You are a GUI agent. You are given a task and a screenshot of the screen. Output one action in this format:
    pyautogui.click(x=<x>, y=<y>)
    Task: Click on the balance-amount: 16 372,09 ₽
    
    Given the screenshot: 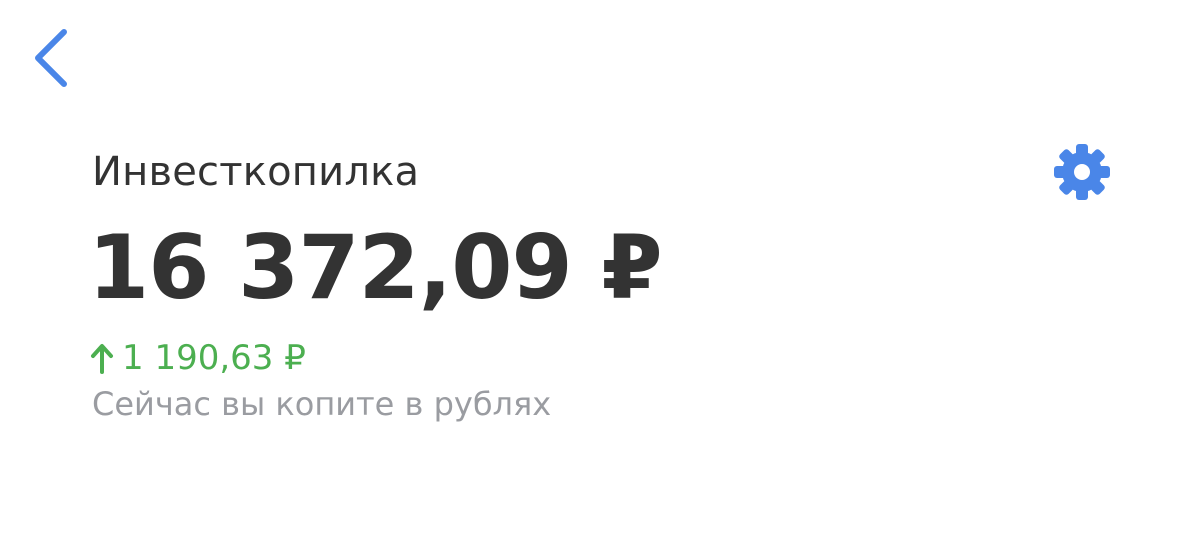 What is the action you would take?
    pyautogui.click(x=375, y=267)
    